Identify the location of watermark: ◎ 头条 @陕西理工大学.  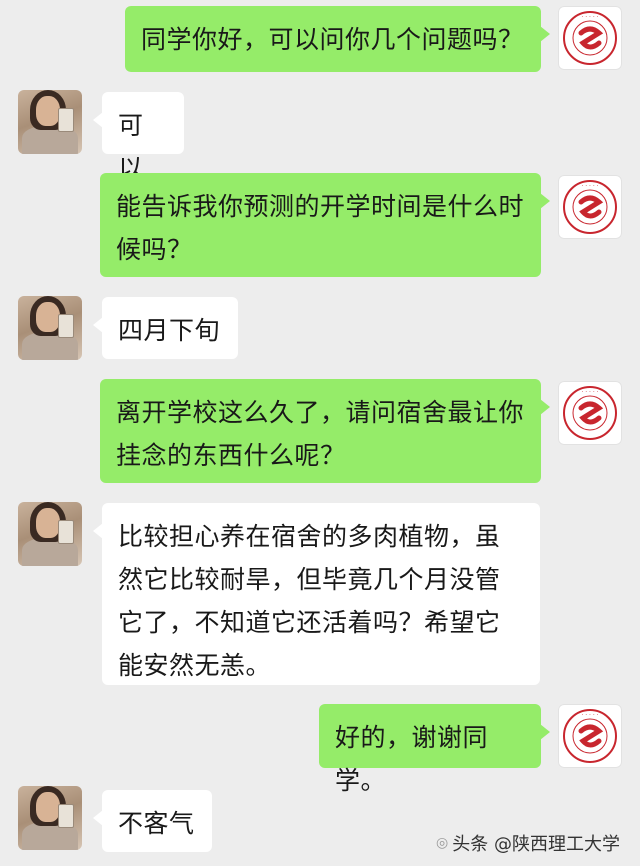
(528, 843).